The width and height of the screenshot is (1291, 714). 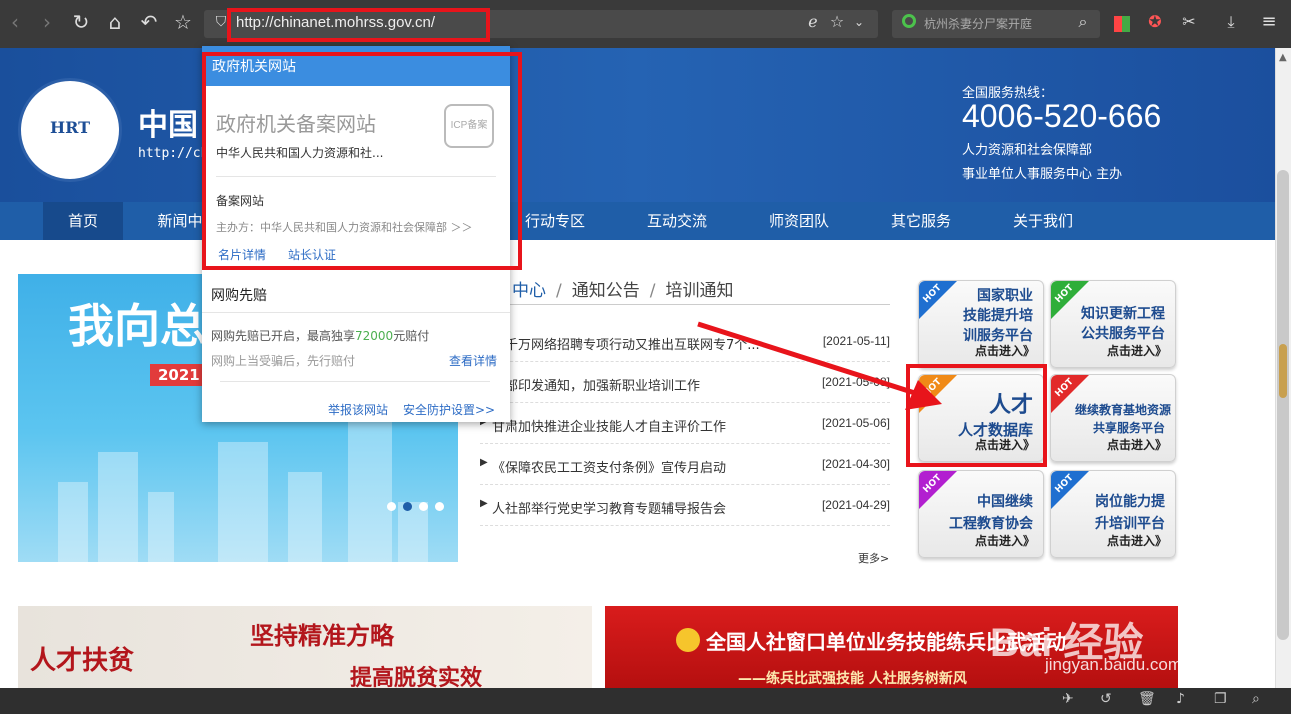 What do you see at coordinates (296, 124) in the screenshot?
I see `popup-cert-title: 政府机关备案网站` at bounding box center [296, 124].